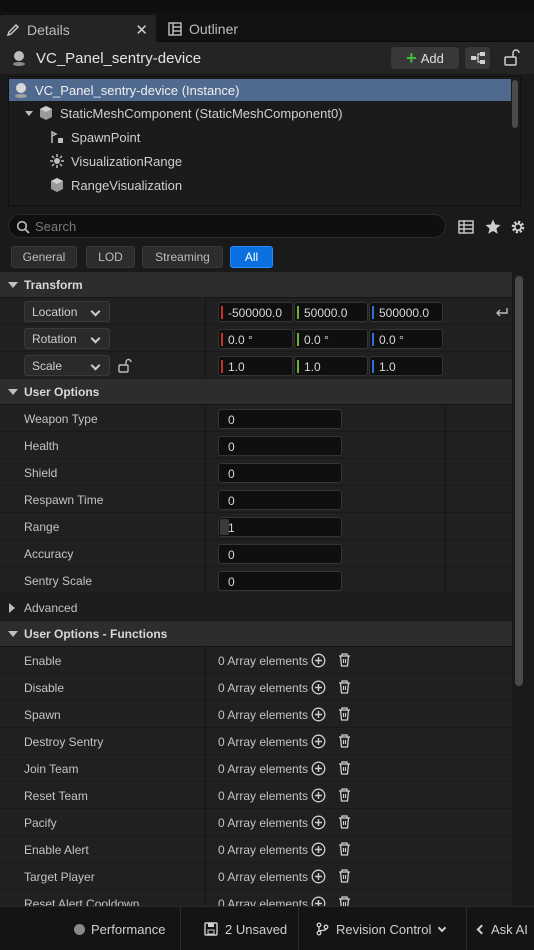 This screenshot has width=534, height=950. I want to click on star-icon, so click(493, 227).